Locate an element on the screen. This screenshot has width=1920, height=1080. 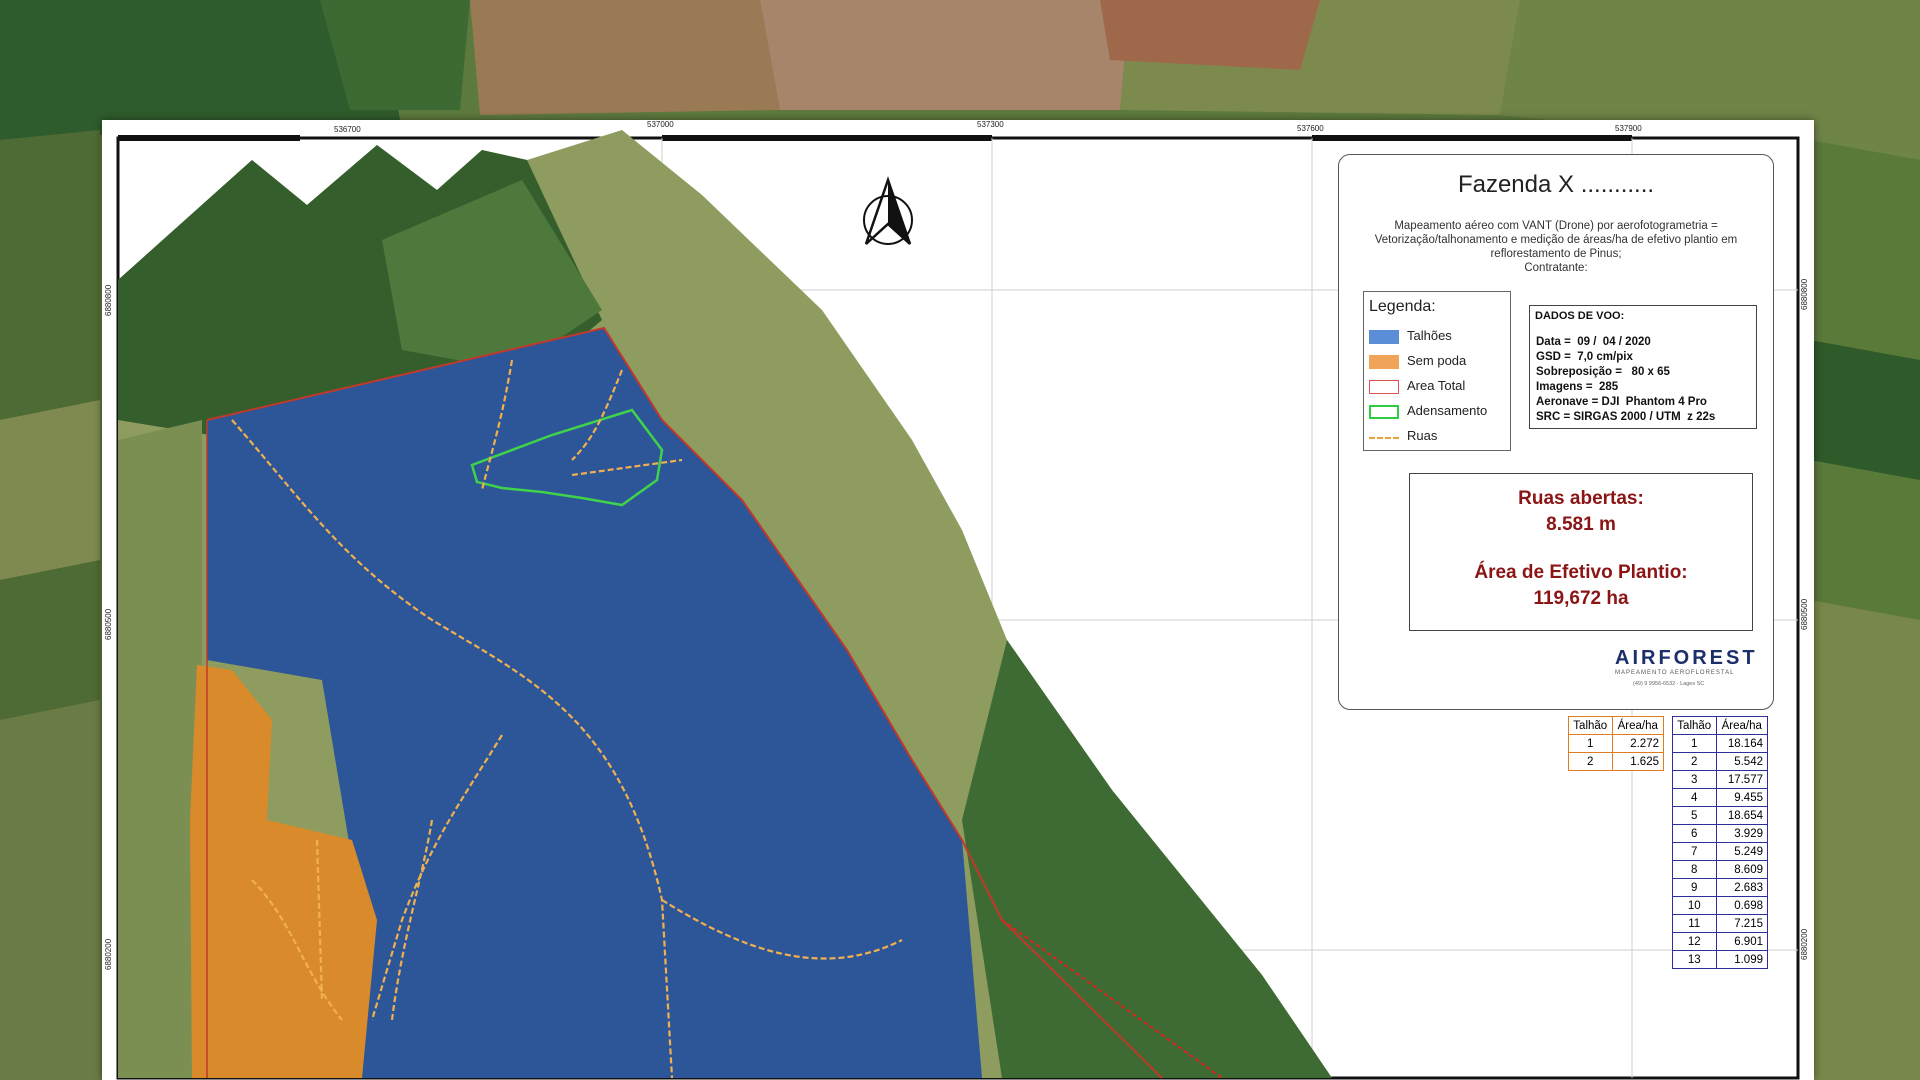
area-label: Área de Efetivo Plantio: is located at coordinates (1581, 572).